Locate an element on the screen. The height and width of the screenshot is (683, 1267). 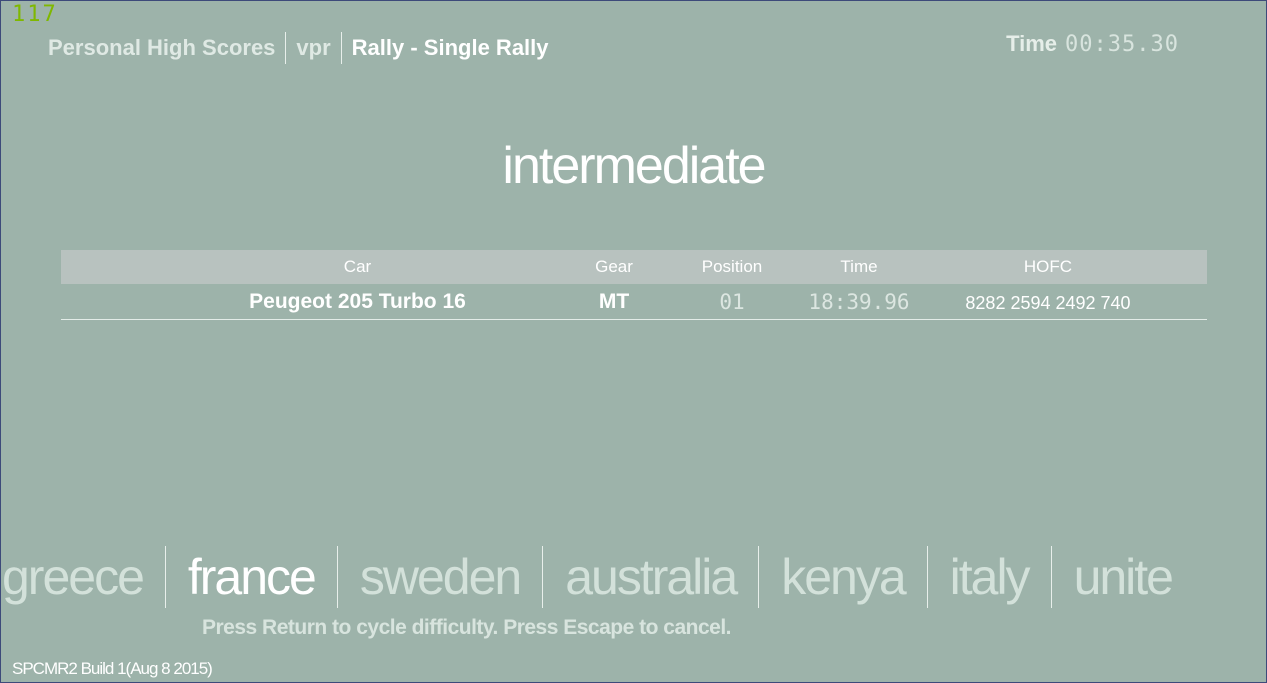
country-australia: australia is located at coordinates (650, 577).